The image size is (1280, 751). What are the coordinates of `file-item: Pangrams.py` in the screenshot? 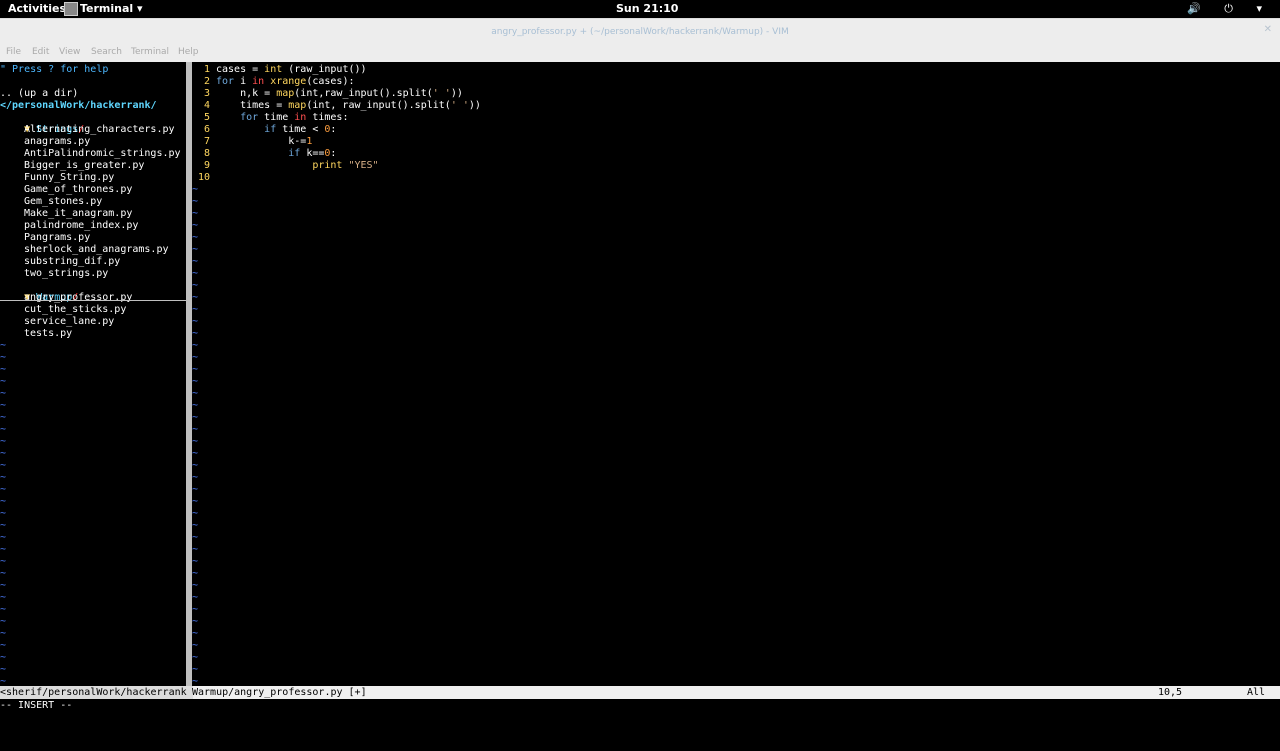 It's located at (57, 238).